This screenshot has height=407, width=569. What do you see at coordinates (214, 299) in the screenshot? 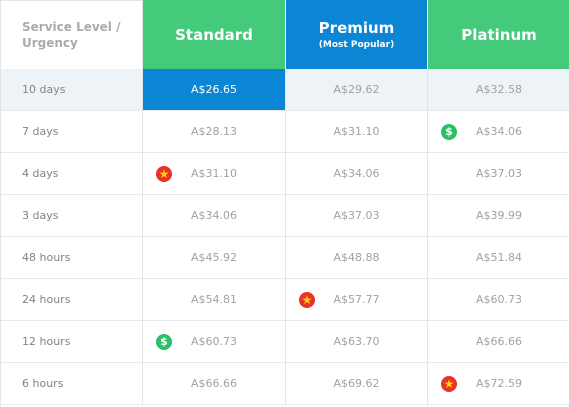
I see `price-cell-standard: A$54.81` at bounding box center [214, 299].